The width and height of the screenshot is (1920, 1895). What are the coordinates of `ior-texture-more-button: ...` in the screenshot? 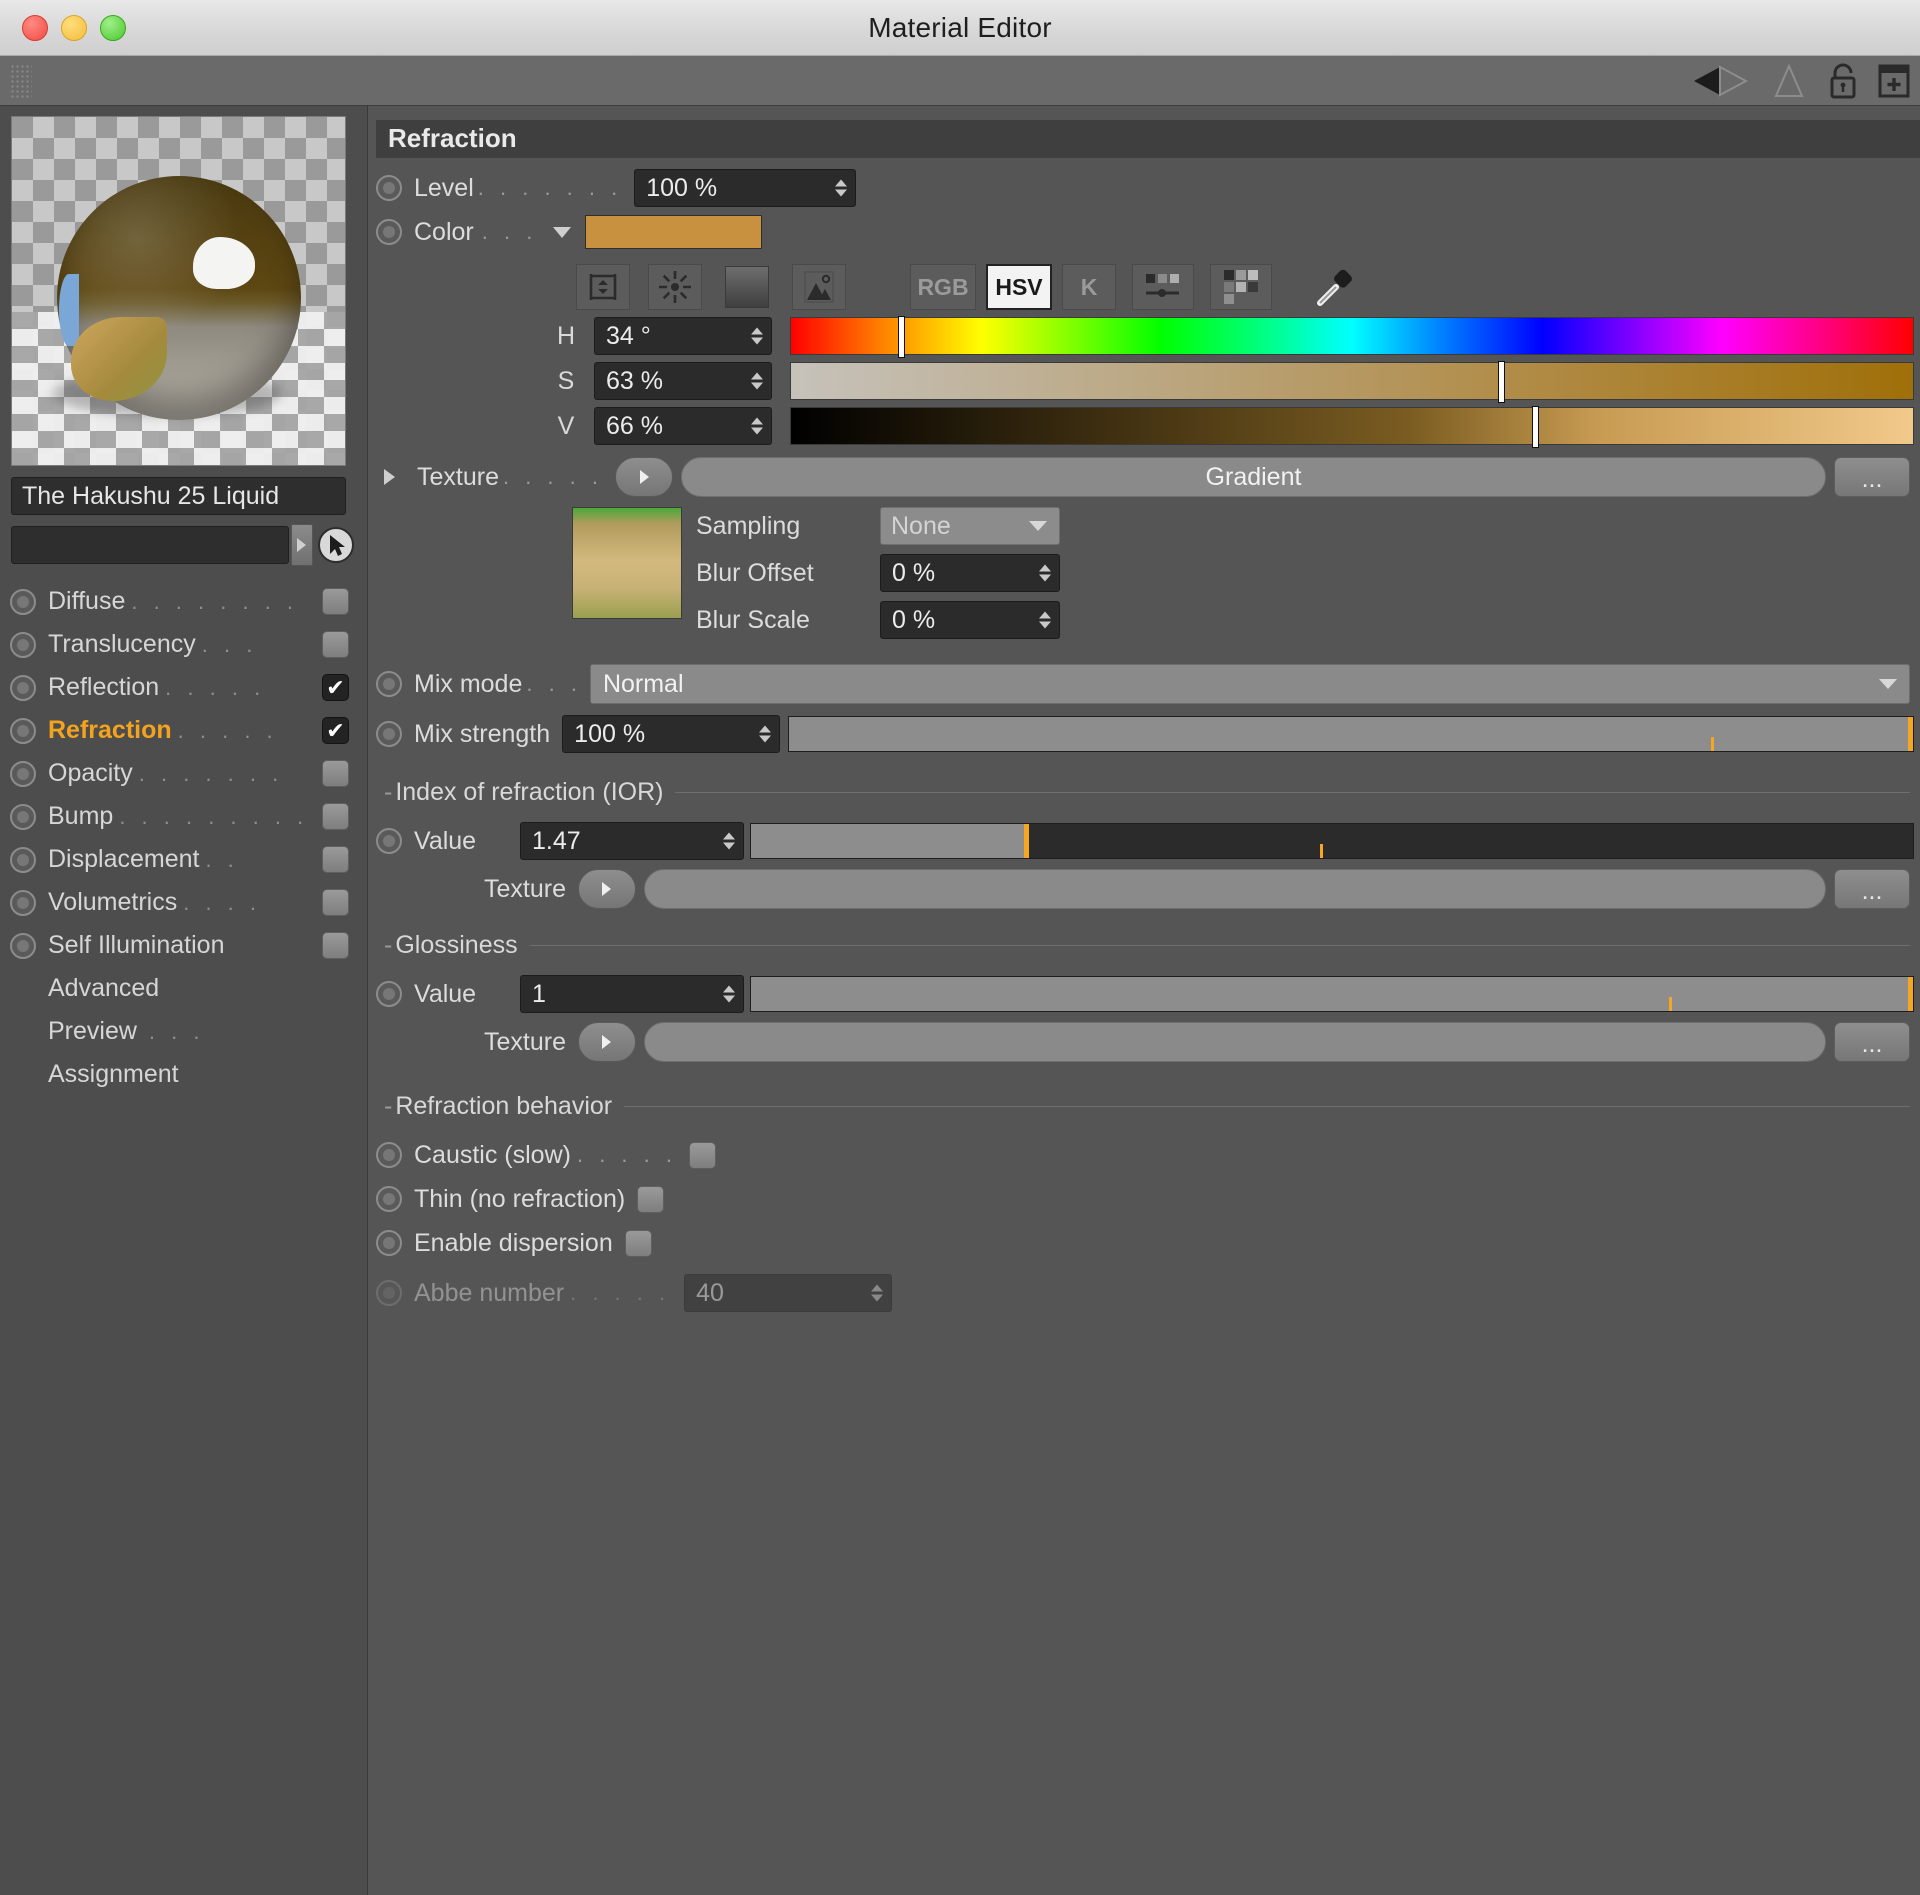 It's located at (1872, 889).